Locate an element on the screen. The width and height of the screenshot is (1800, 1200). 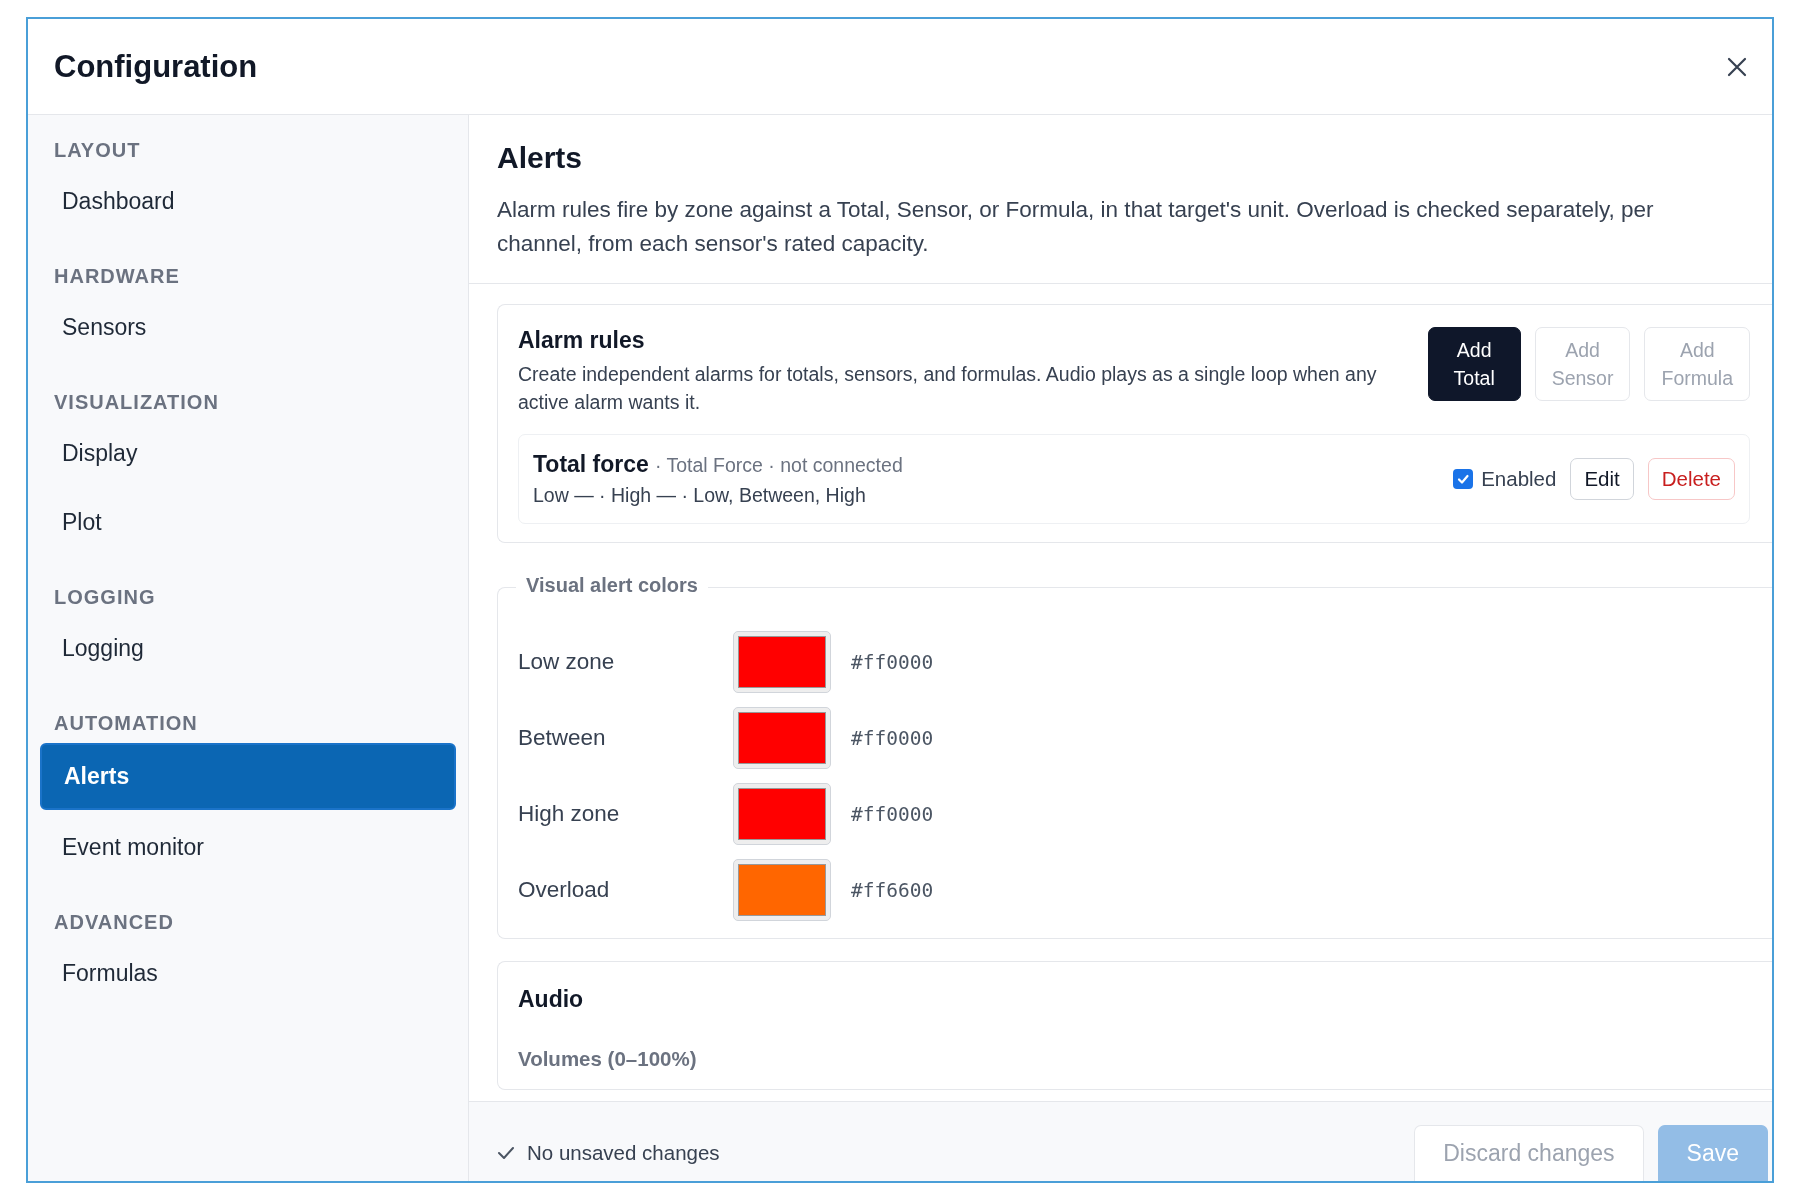
section-title: Audio is located at coordinates (551, 999).